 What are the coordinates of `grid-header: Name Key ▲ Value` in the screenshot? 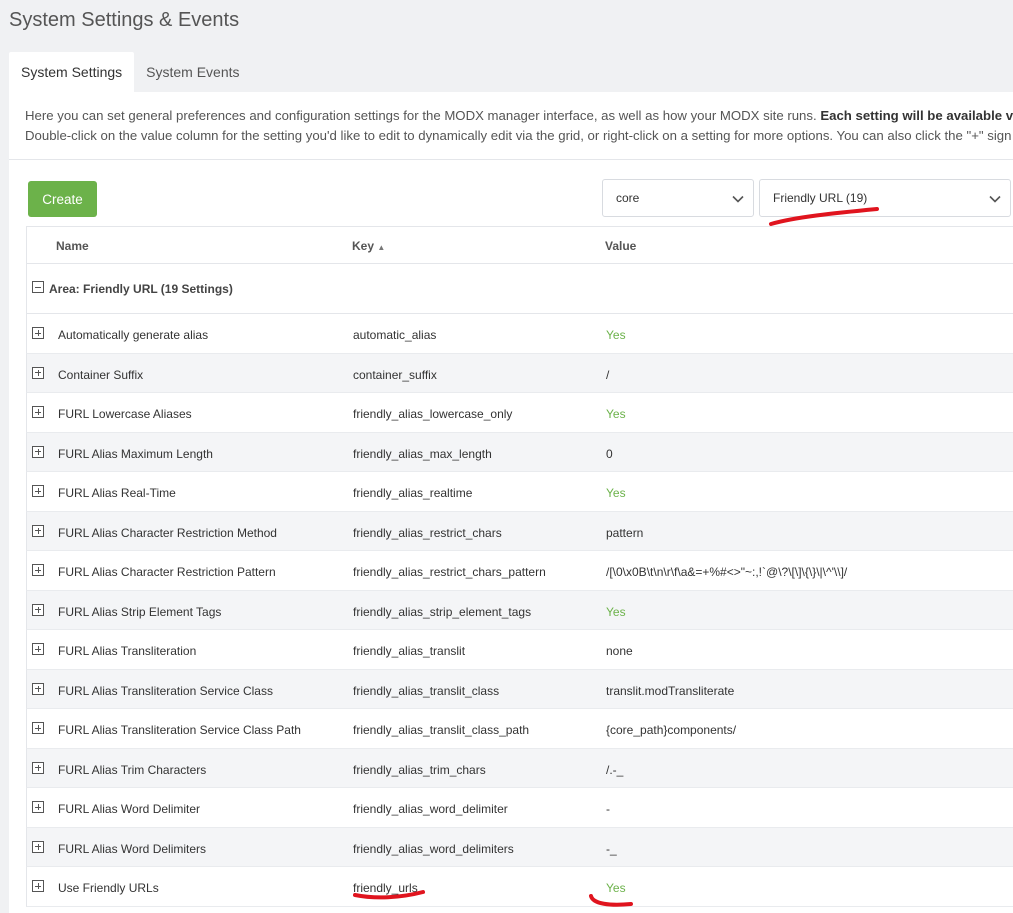 It's located at (519, 245).